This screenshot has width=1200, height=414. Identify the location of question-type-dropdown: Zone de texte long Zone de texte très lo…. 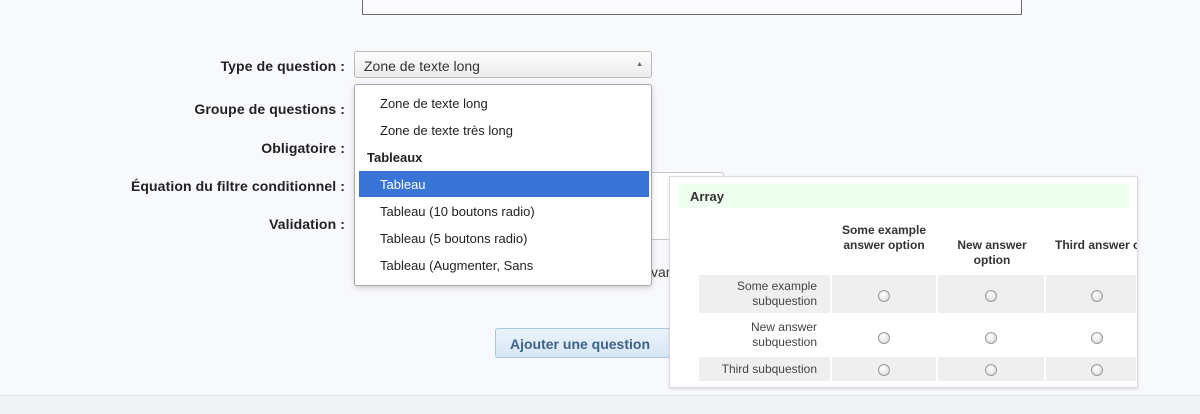
(503, 185).